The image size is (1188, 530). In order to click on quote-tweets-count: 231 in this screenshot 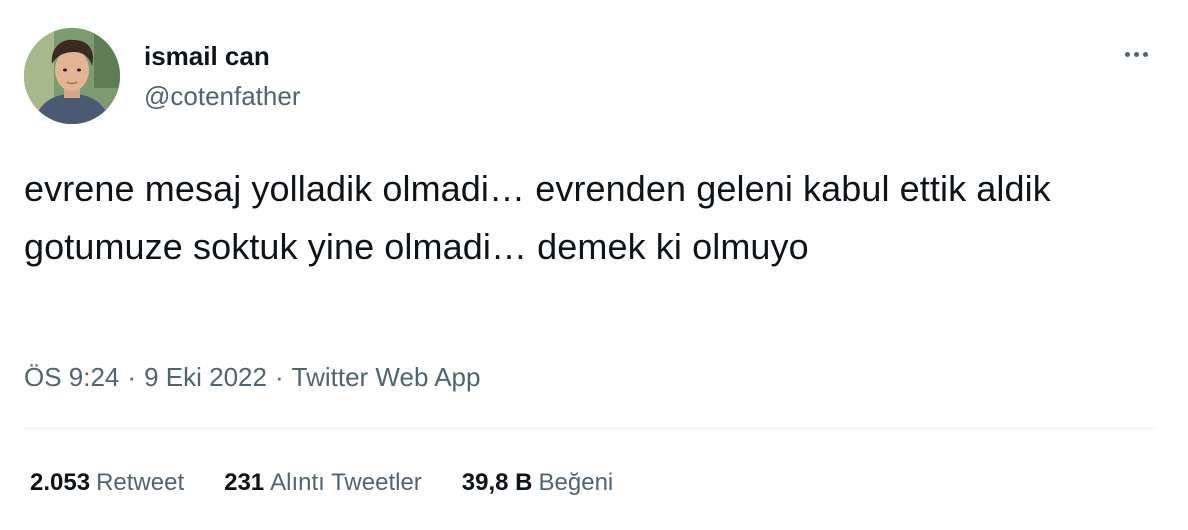, I will do `click(244, 482)`.